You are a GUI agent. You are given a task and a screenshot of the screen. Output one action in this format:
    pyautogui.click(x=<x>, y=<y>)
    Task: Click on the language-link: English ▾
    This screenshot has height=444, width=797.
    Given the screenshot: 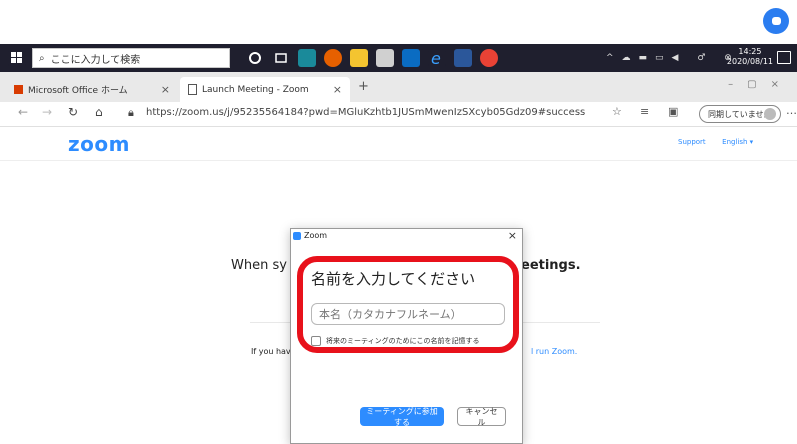 What is the action you would take?
    pyautogui.click(x=737, y=142)
    